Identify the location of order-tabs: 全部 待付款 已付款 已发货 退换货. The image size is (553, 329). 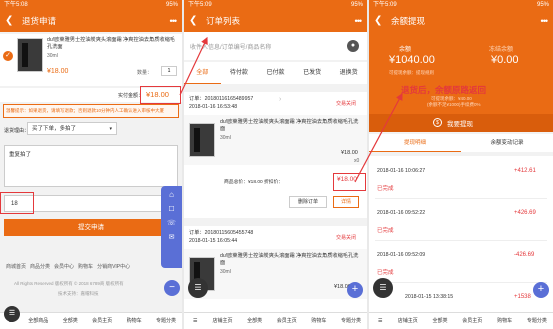
(275, 73).